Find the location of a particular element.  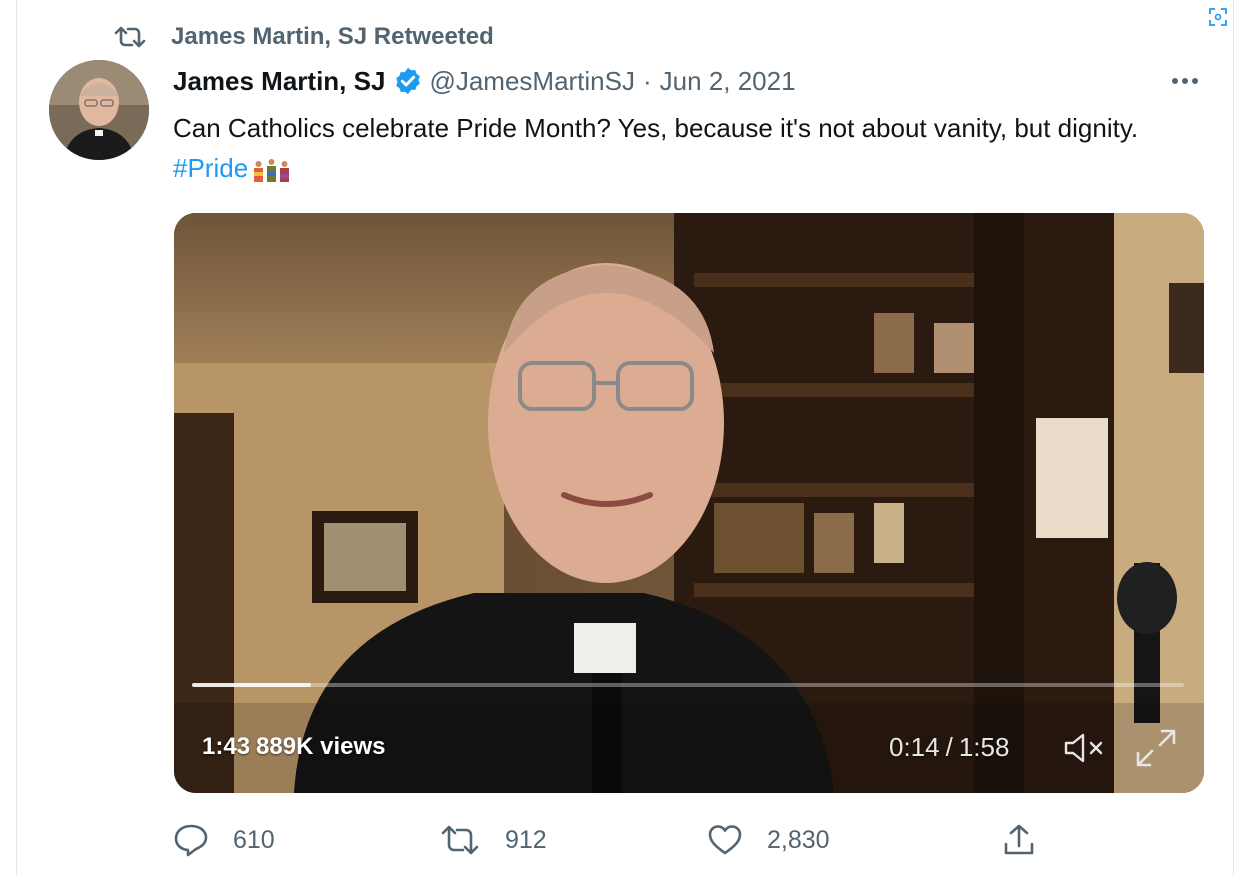

like-button: 2,830 is located at coordinates (768, 840).